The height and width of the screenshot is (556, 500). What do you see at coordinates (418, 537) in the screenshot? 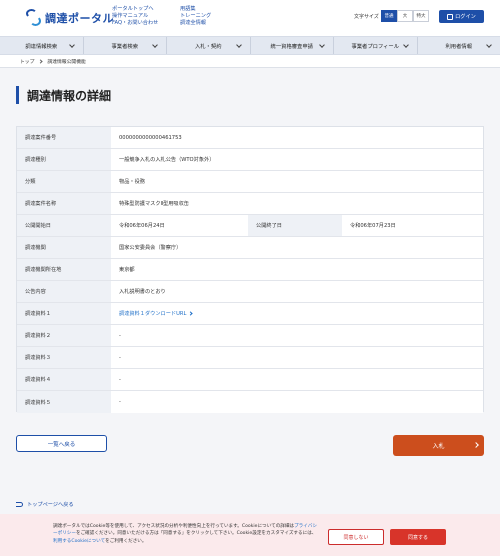
I see `cookie-agree-button: 同意する` at bounding box center [418, 537].